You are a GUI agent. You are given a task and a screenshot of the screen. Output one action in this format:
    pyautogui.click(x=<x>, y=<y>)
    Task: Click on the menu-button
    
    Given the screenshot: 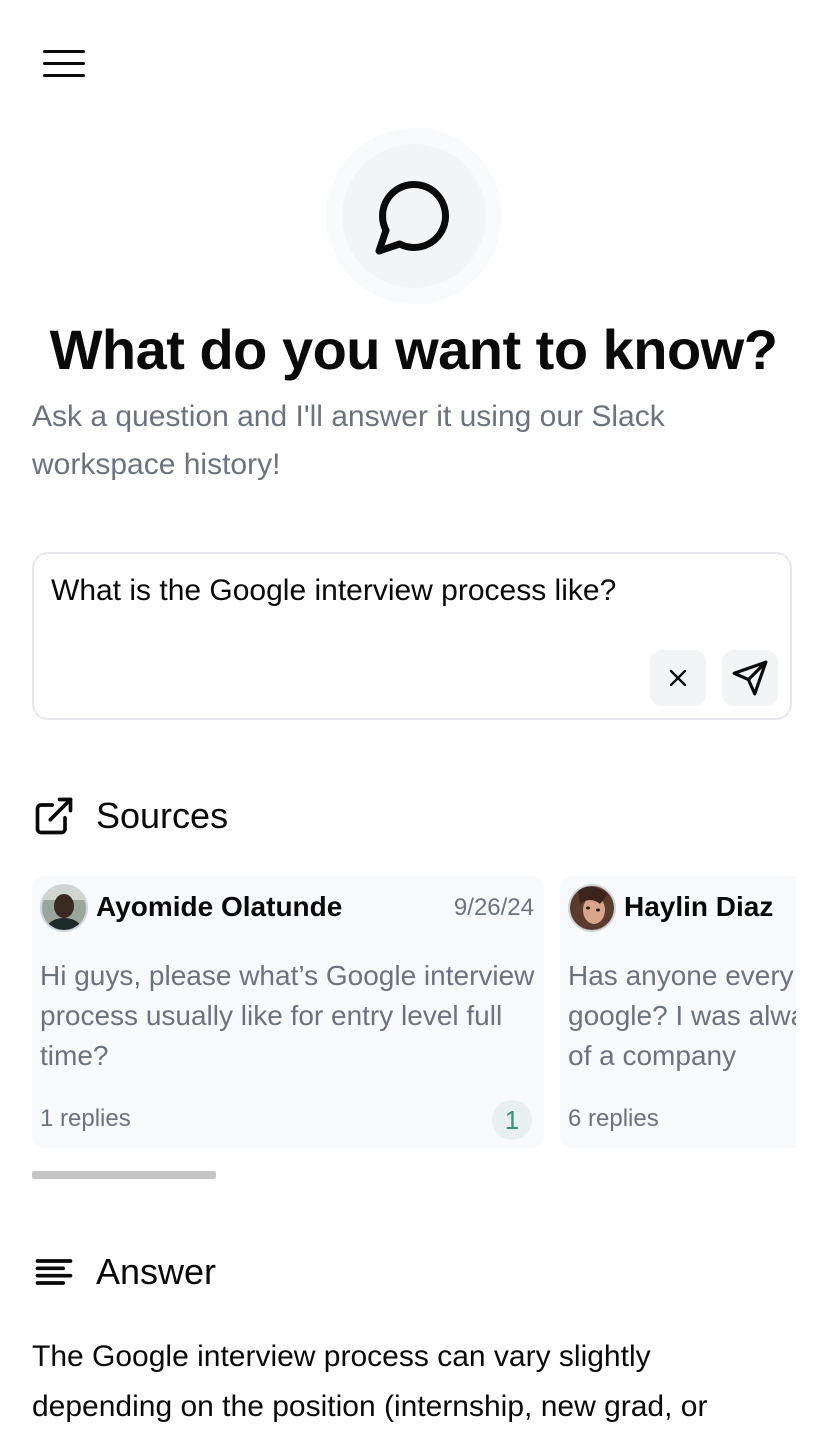 What is the action you would take?
    pyautogui.click(x=64, y=64)
    